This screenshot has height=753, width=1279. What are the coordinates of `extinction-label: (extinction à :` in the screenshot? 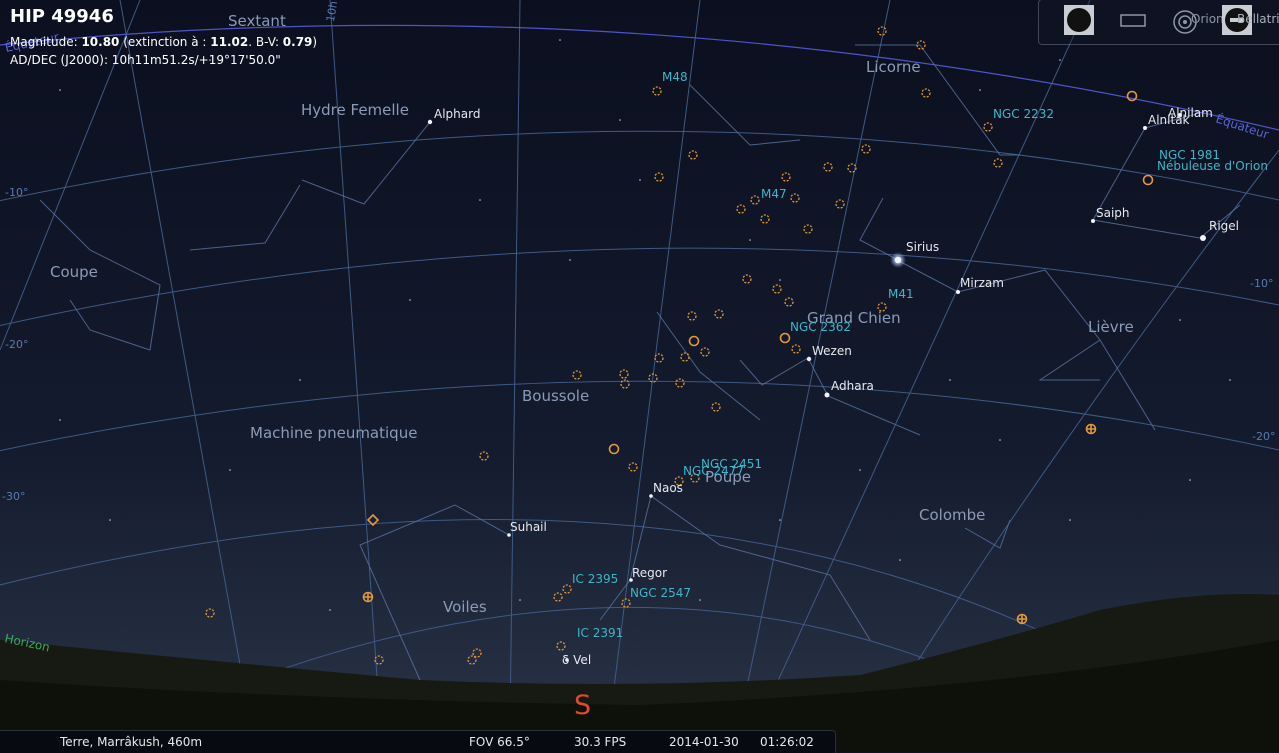 It's located at (165, 42).